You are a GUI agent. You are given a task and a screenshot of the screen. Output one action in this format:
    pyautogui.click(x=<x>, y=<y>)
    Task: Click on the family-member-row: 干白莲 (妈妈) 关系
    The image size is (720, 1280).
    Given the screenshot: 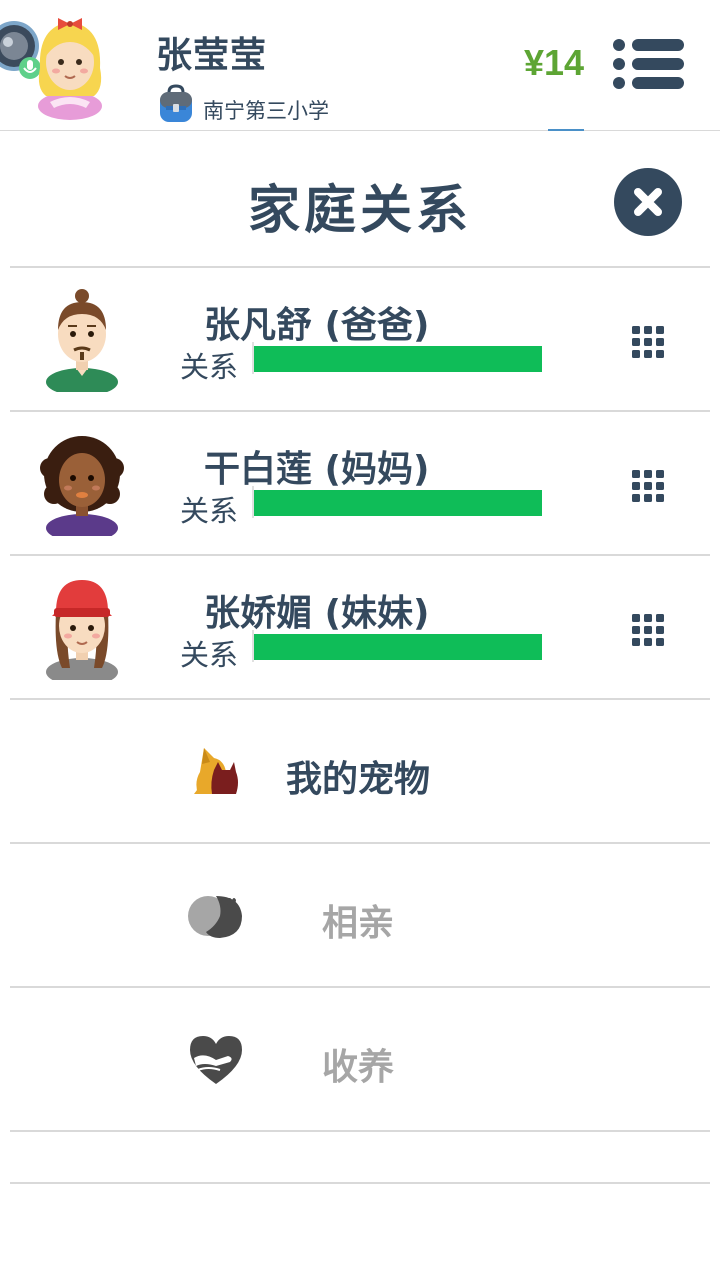 What is the action you would take?
    pyautogui.click(x=360, y=484)
    